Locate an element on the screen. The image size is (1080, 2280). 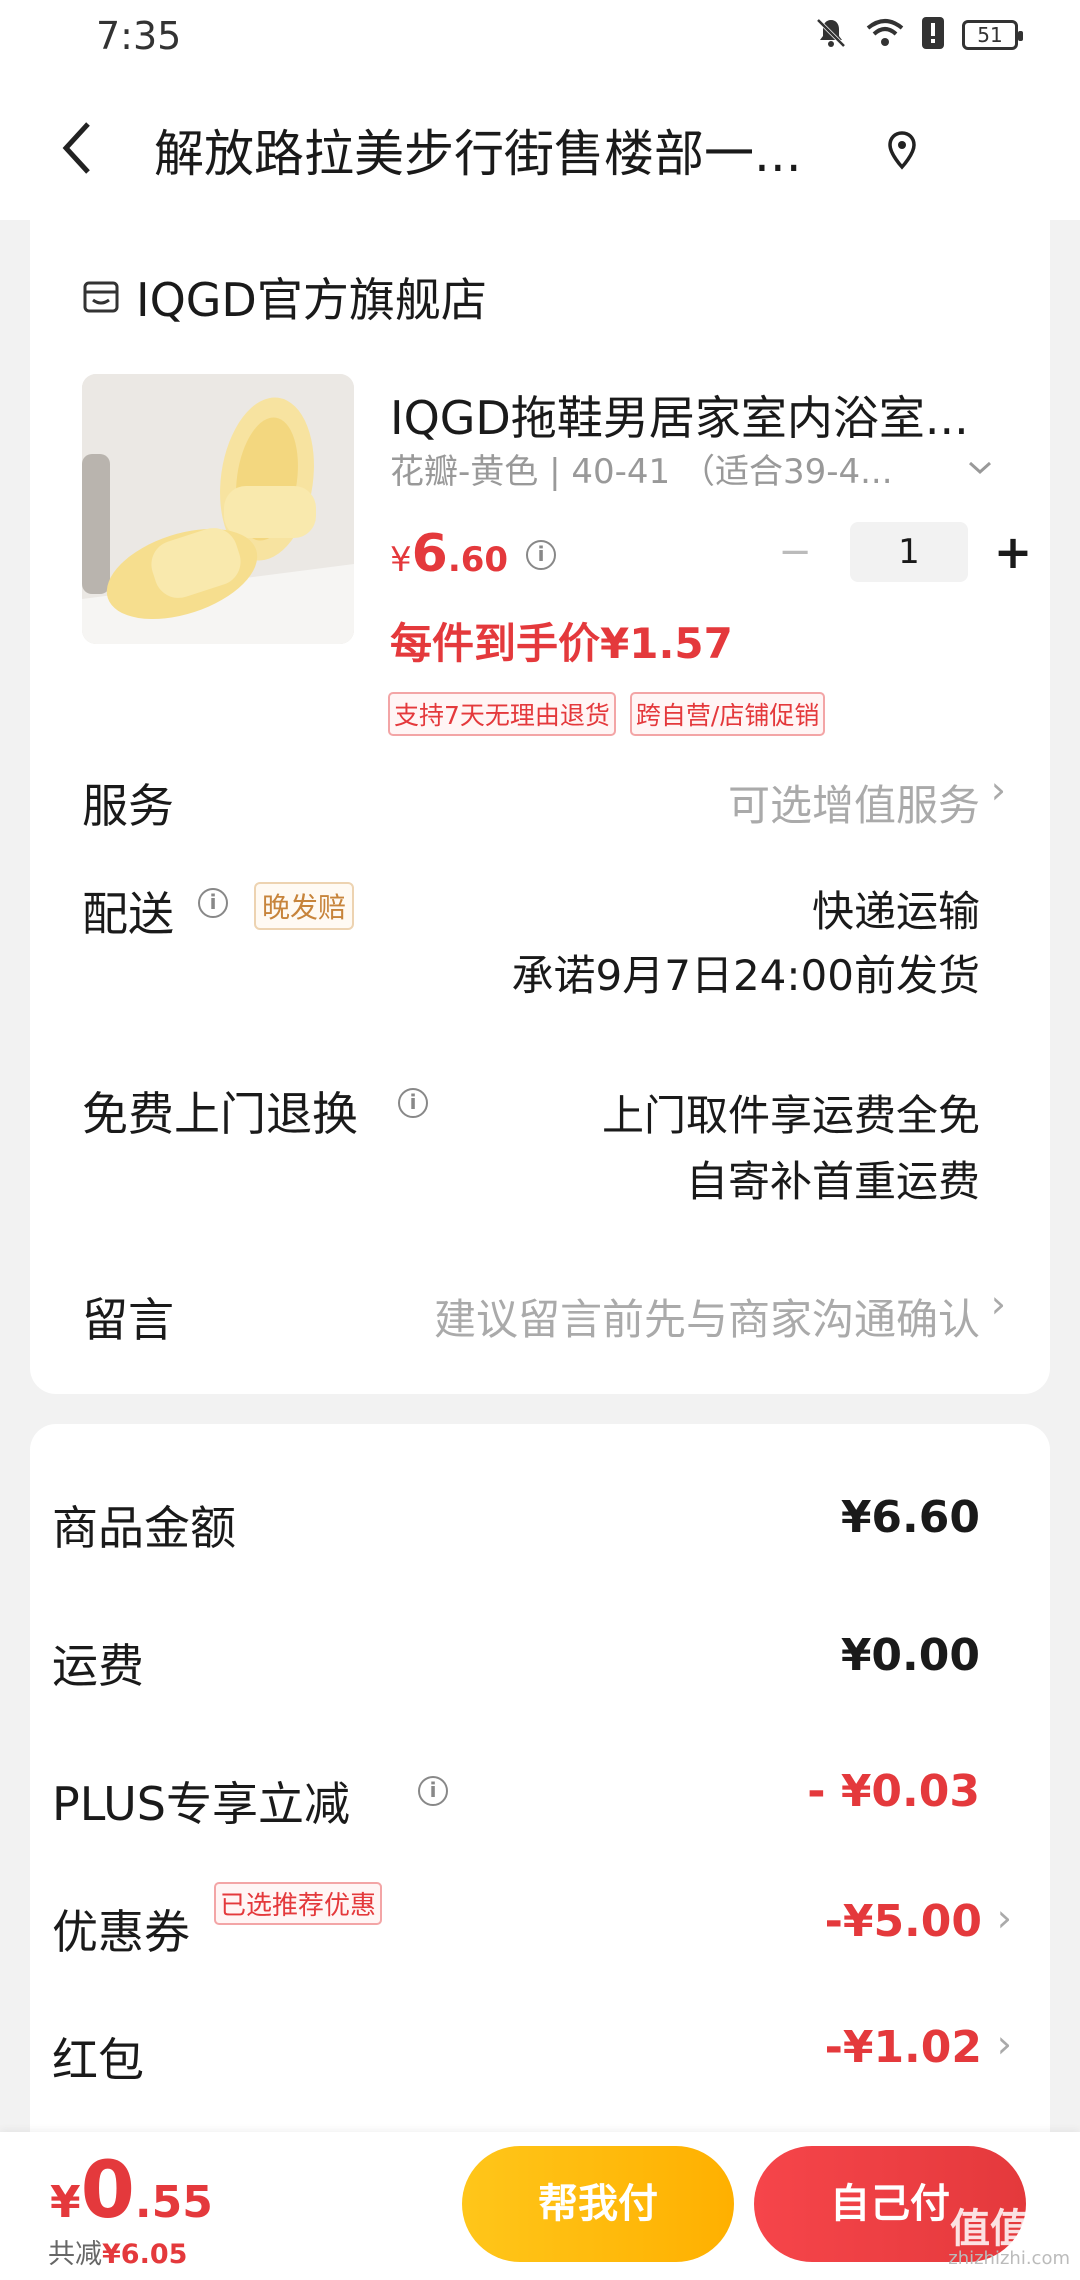
plus-discount-value: - ¥0.03 is located at coordinates (893, 1791).